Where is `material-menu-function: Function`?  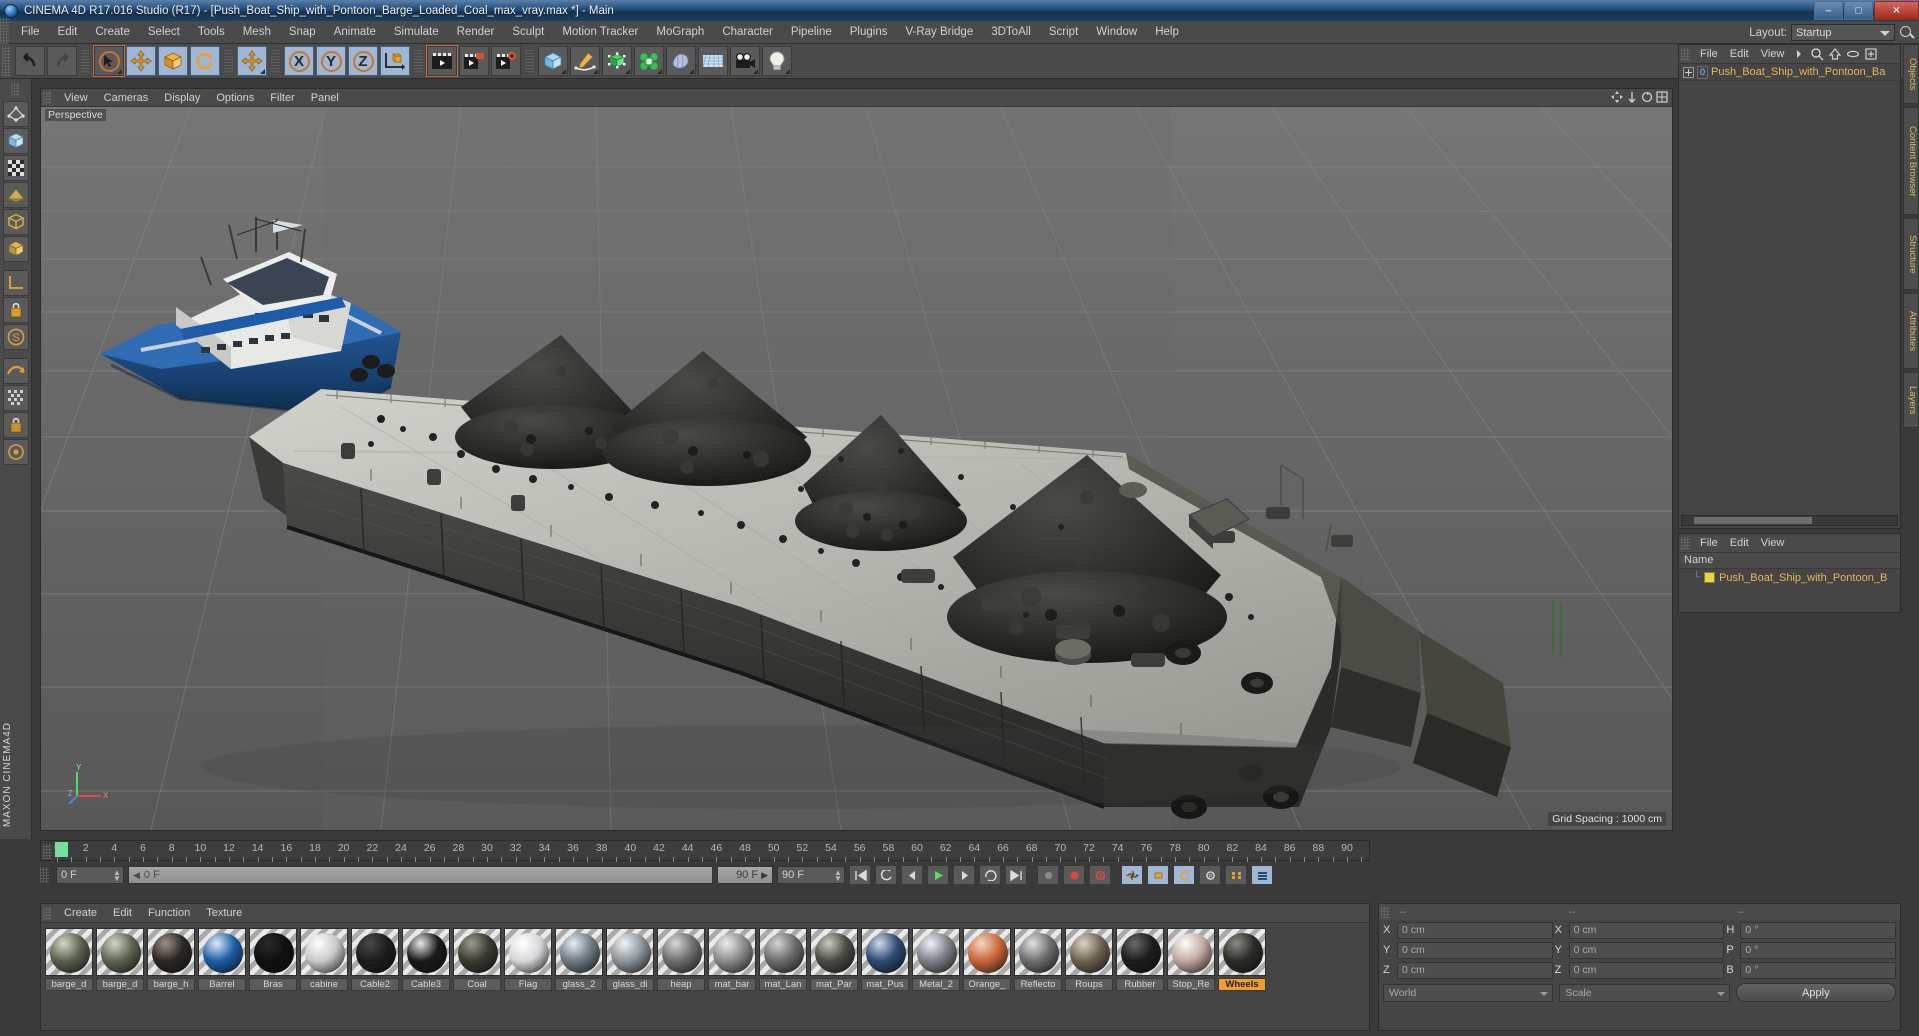 material-menu-function: Function is located at coordinates (169, 913).